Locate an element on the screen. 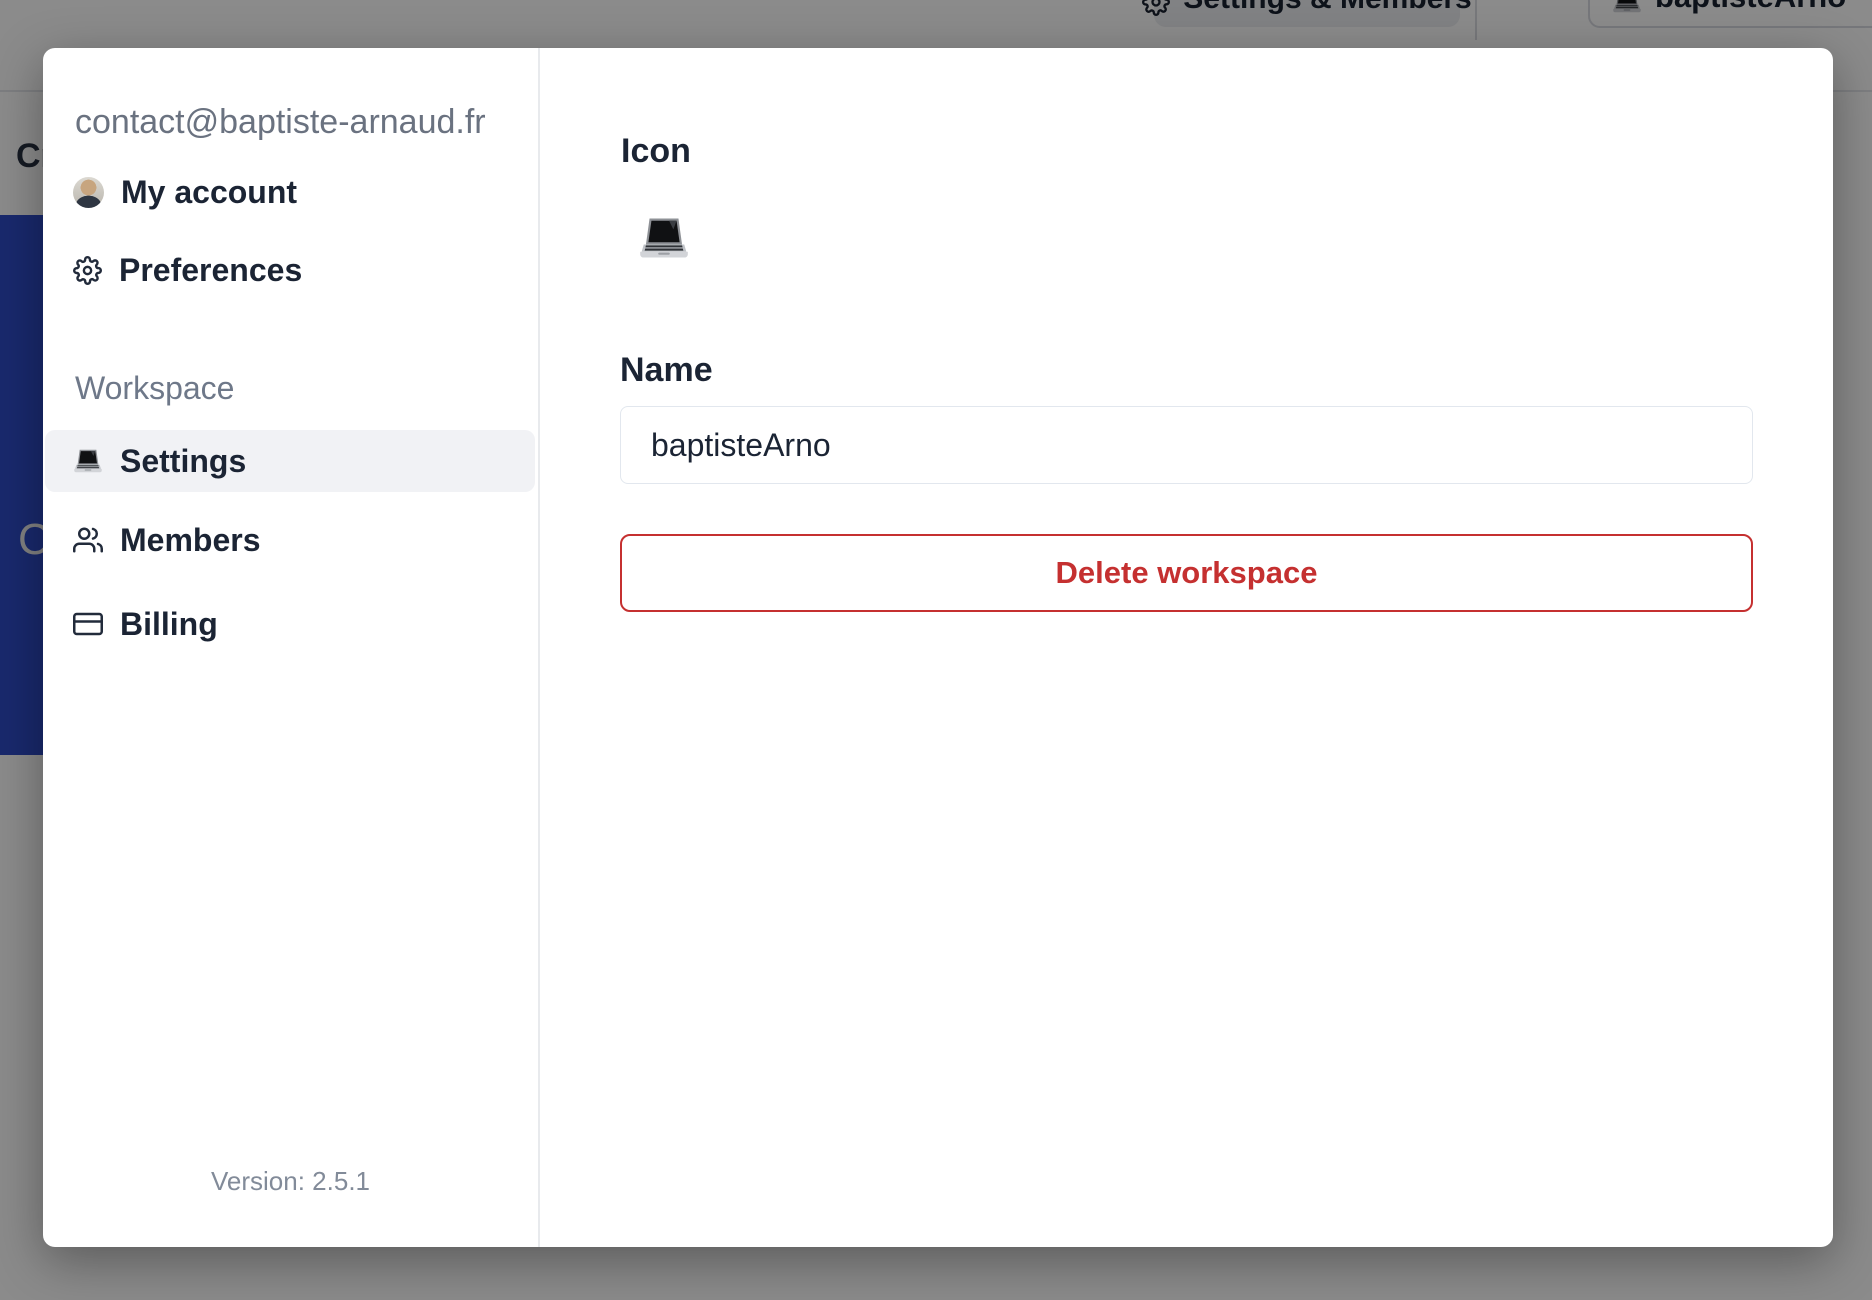 The width and height of the screenshot is (1872, 1300). preferences-label: Preferences is located at coordinates (211, 269).